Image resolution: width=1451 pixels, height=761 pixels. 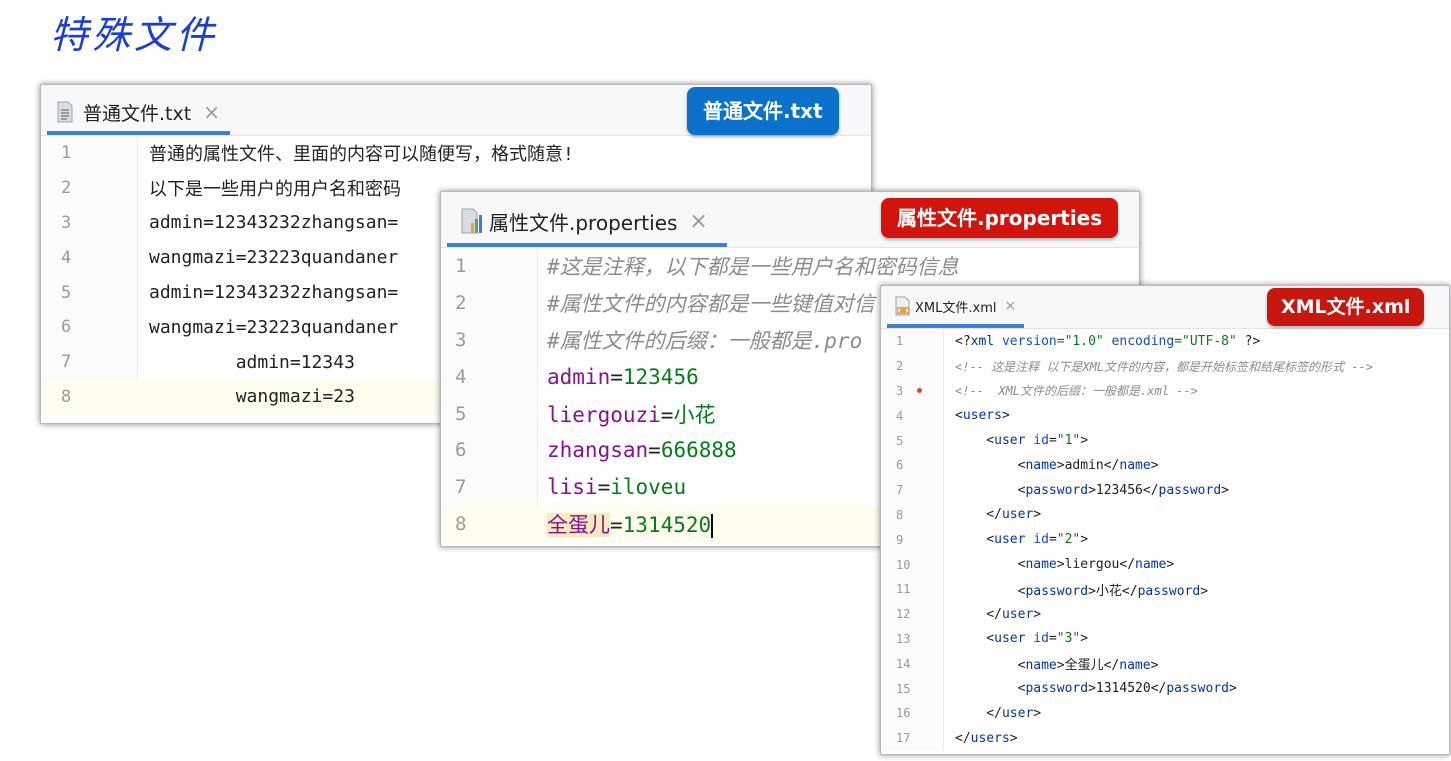 I want to click on property-key: liergouzi, so click(x=604, y=414).